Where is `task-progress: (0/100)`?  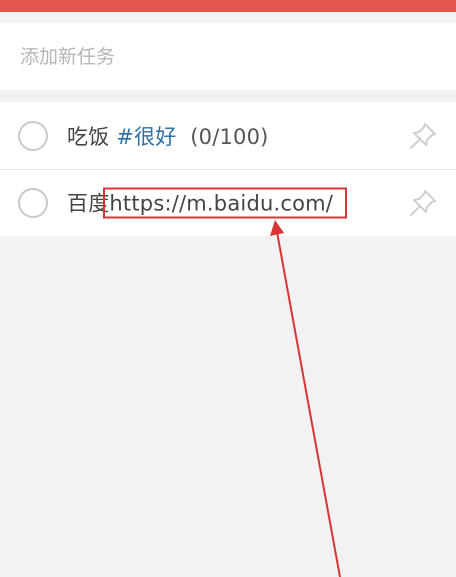
task-progress: (0/100) is located at coordinates (229, 136).